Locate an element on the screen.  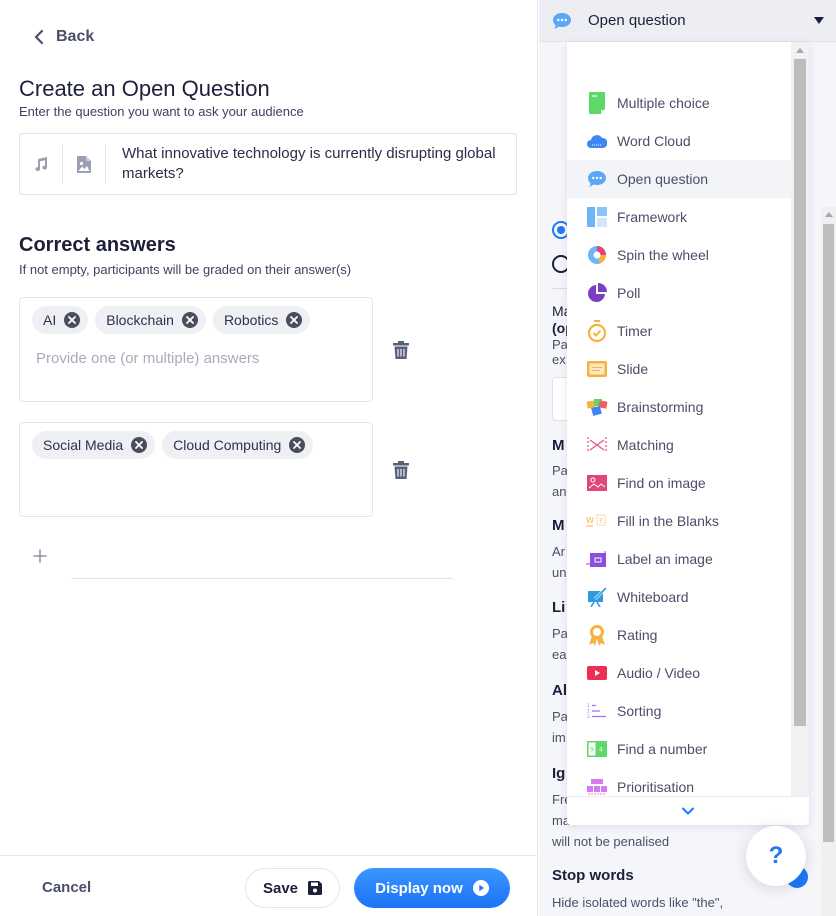
question-type-option-label: Poll is located at coordinates (629, 293).